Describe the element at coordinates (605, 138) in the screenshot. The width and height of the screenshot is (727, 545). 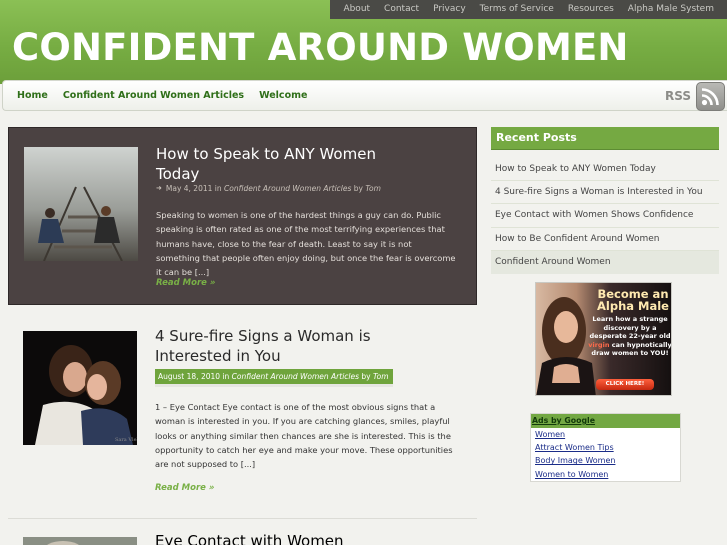
I see `recent-posts-heading: Recent Posts` at that location.